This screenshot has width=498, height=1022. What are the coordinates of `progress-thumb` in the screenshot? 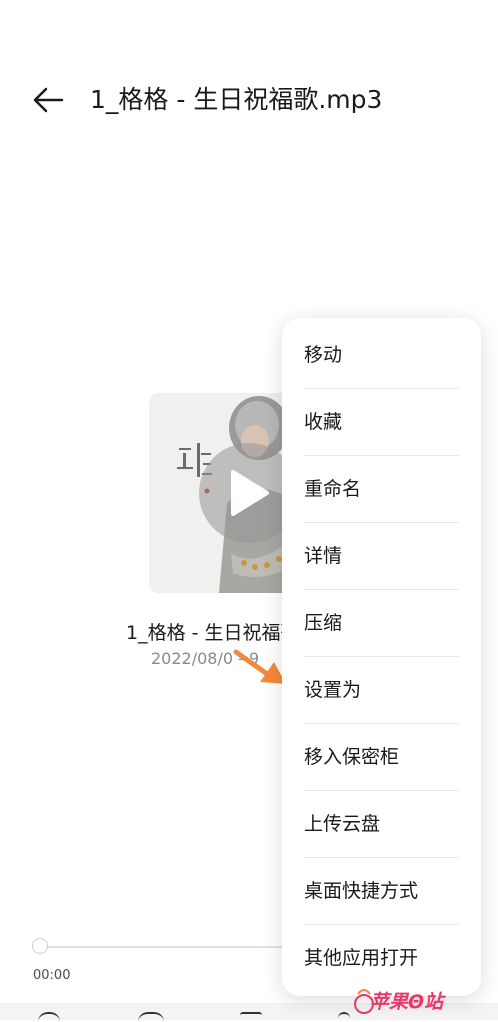 It's located at (40, 946).